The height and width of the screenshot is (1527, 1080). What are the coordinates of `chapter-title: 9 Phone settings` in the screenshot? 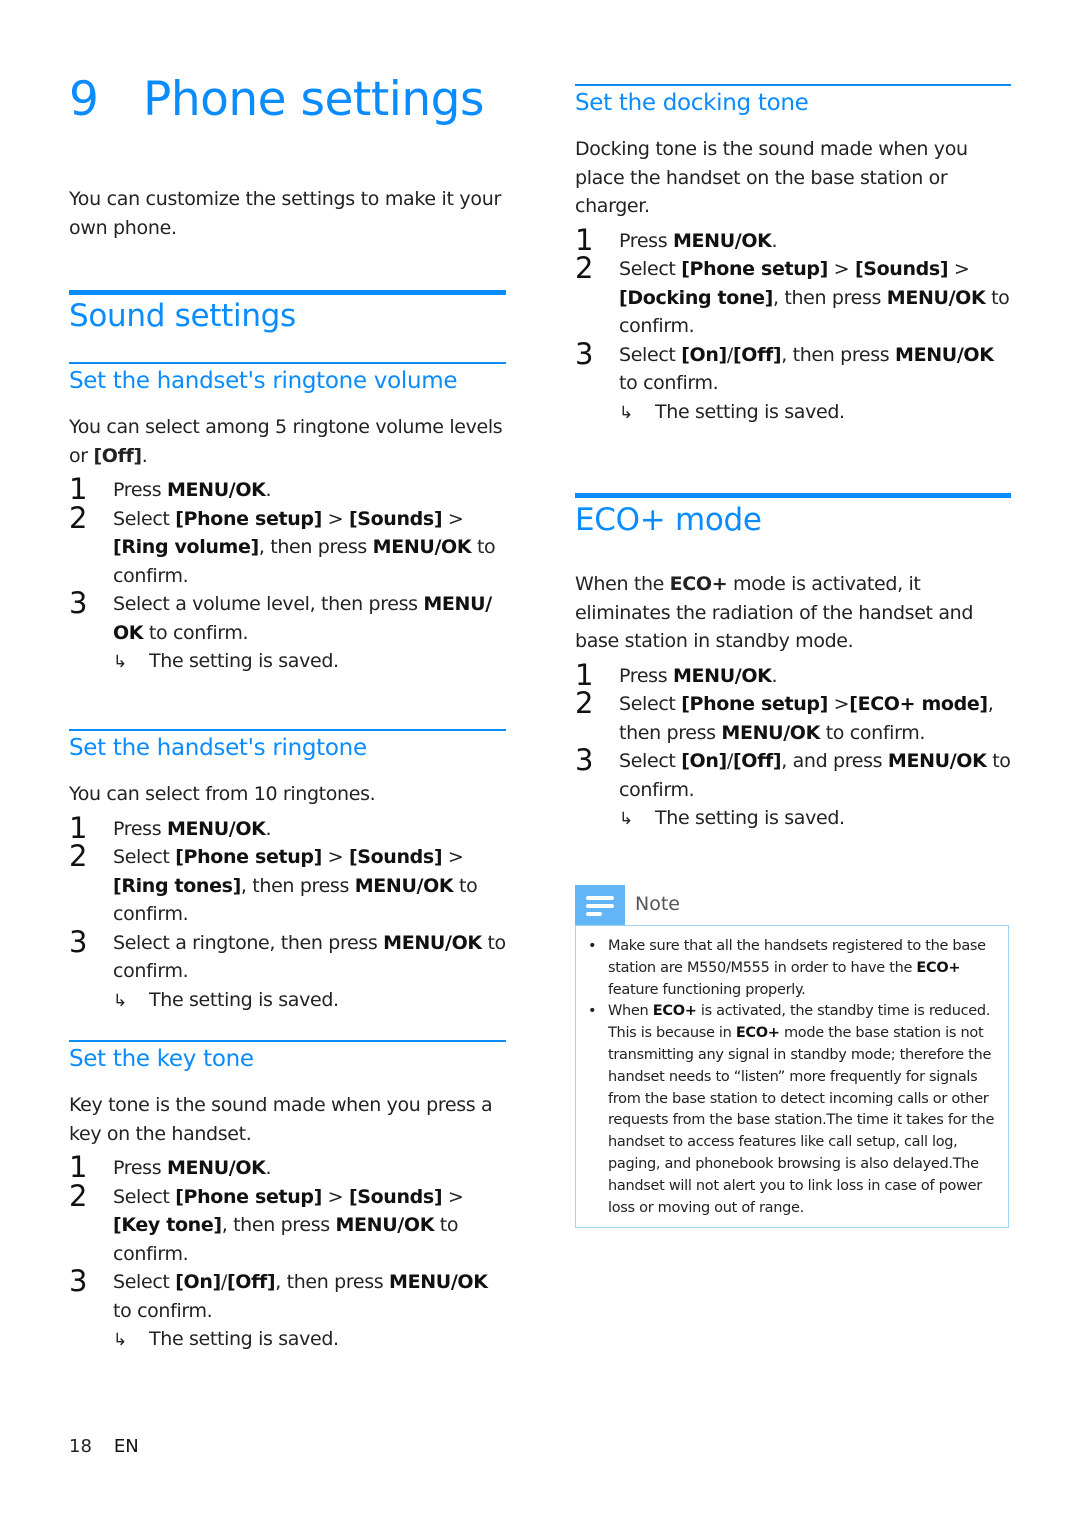 It's located at (276, 99).